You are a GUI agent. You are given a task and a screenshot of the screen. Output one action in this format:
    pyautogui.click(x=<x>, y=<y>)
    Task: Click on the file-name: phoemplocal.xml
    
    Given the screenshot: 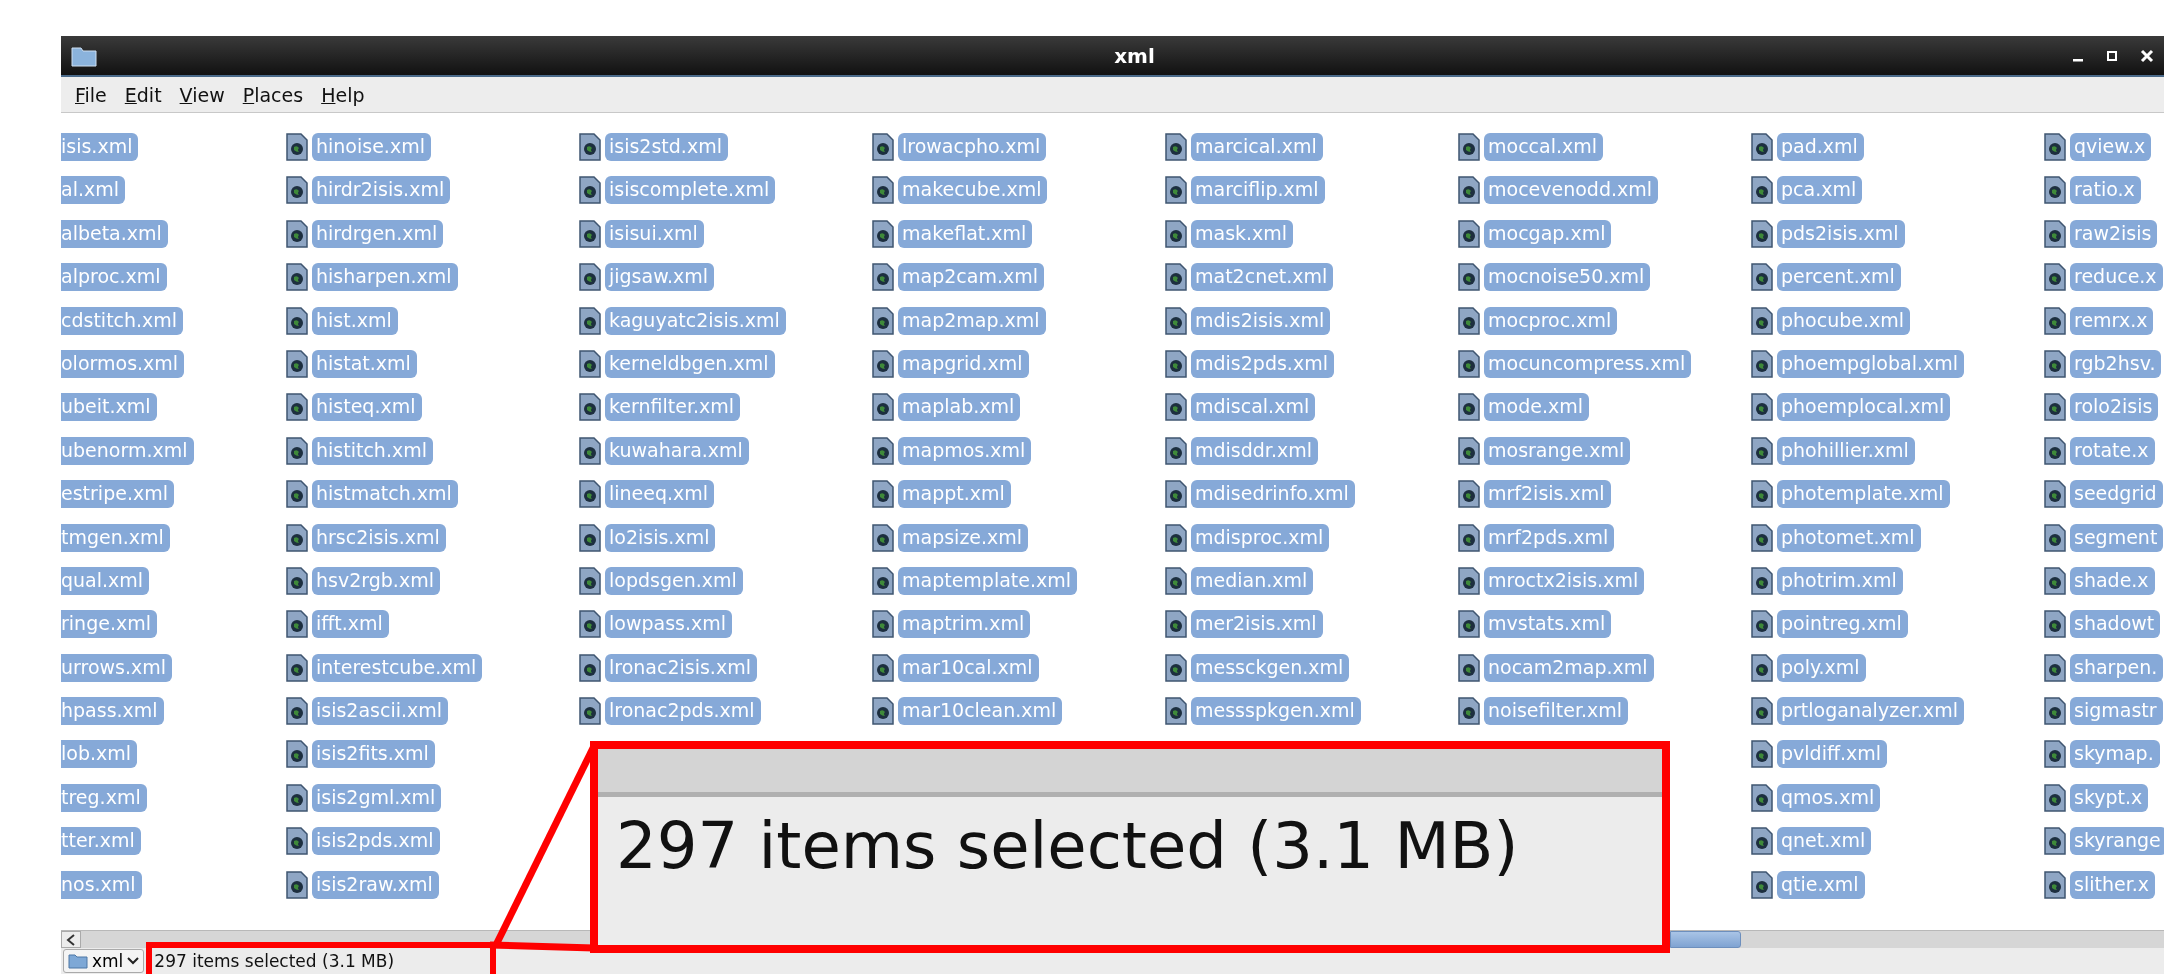 What is the action you would take?
    pyautogui.click(x=1864, y=407)
    